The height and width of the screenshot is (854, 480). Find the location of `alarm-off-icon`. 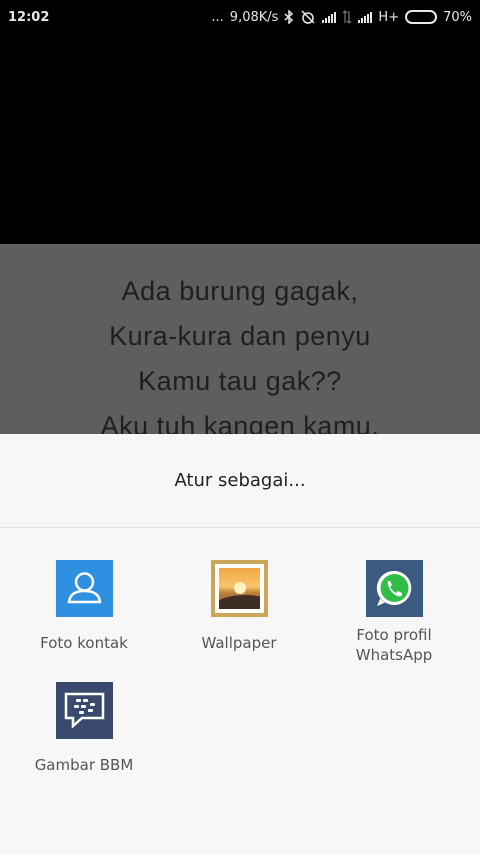

alarm-off-icon is located at coordinates (308, 17).